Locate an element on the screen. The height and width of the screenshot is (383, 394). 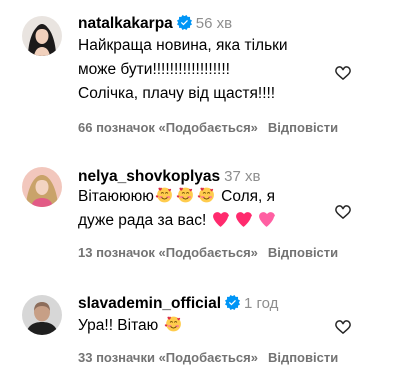
comment-text-line: дуже рада за вас! is located at coordinates (177, 221).